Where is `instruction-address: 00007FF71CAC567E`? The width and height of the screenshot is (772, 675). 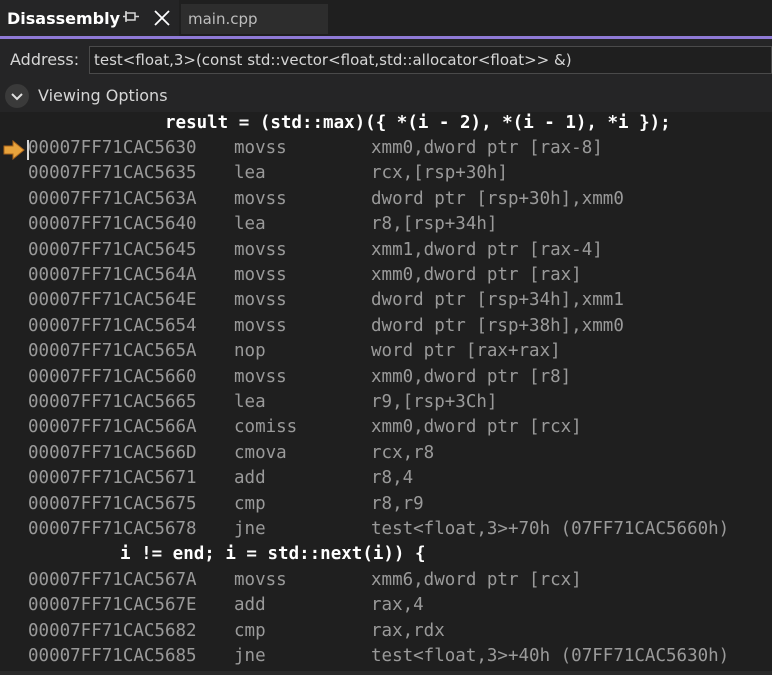
instruction-address: 00007FF71CAC567E is located at coordinates (112, 605).